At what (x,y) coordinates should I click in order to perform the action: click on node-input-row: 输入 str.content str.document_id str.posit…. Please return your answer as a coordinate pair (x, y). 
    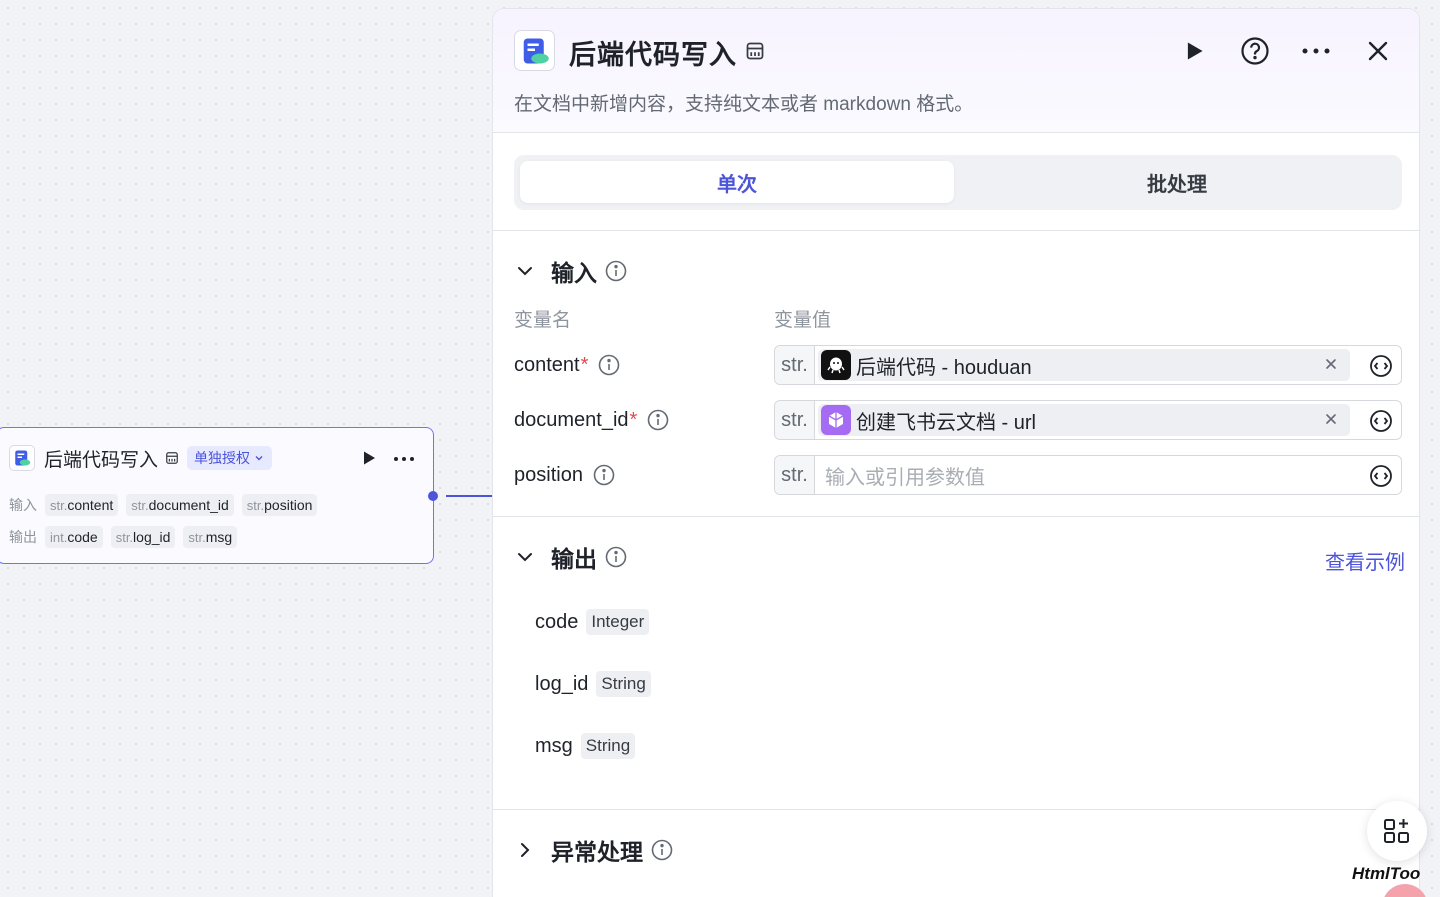
    Looking at the image, I should click on (167, 505).